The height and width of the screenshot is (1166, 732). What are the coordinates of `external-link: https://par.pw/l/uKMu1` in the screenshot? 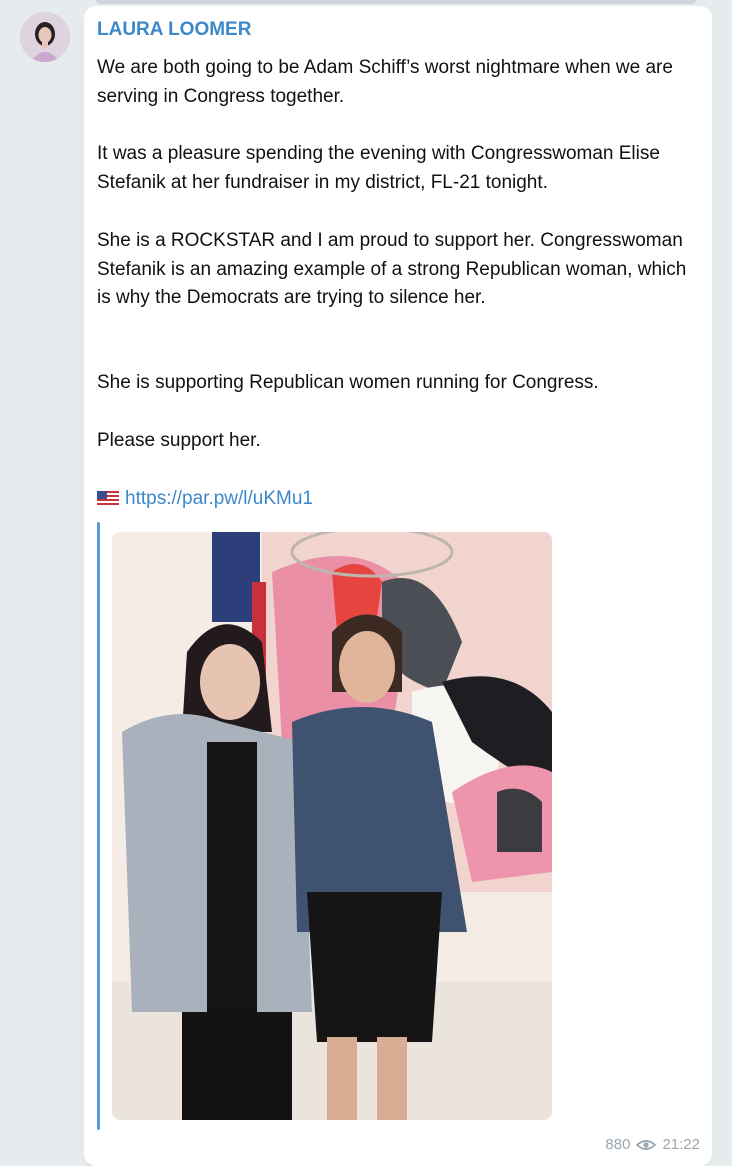 It's located at (219, 498).